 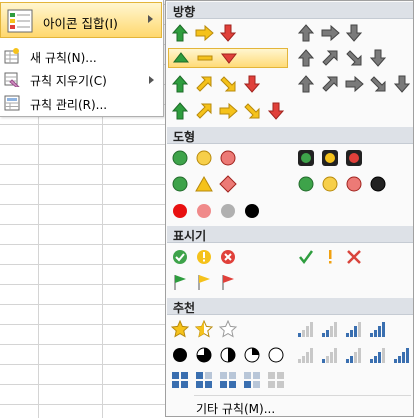 I want to click on icon-set-5-boxes, so click(x=228, y=380).